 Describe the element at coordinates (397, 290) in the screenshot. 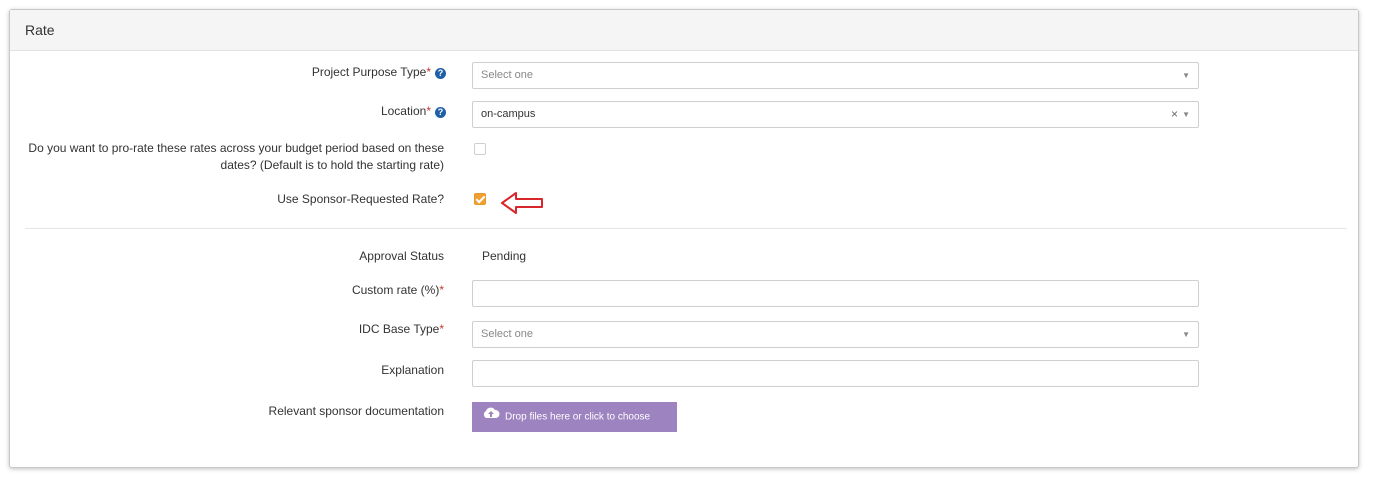

I see `custom-rate-label: Custom rate (%)*` at that location.